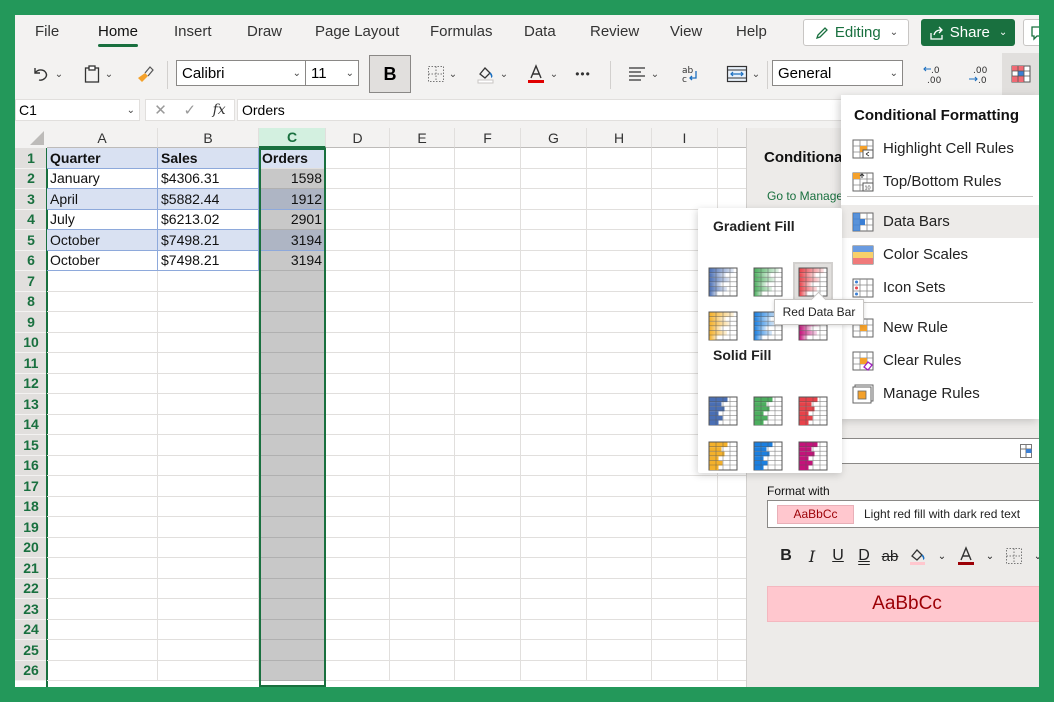 The image size is (1054, 702). What do you see at coordinates (292, 609) in the screenshot?
I see `cell-c23` at bounding box center [292, 609].